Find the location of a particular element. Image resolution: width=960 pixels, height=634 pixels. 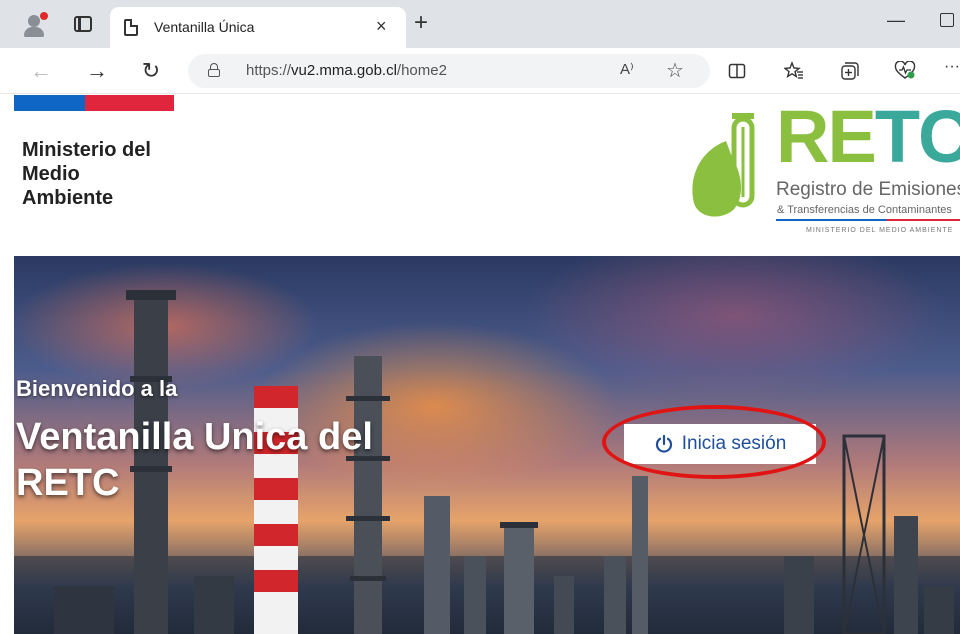

tab-title: Ventanilla Única is located at coordinates (204, 27).